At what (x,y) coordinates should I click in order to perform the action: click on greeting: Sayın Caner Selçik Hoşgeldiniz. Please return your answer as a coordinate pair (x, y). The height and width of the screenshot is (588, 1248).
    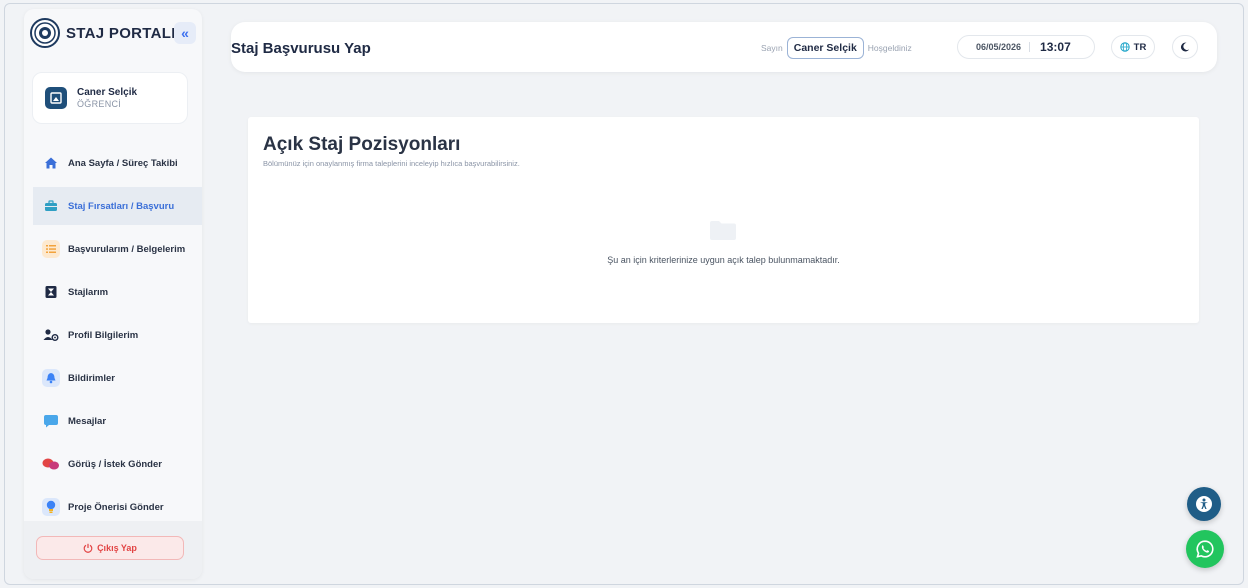
    Looking at the image, I should click on (836, 48).